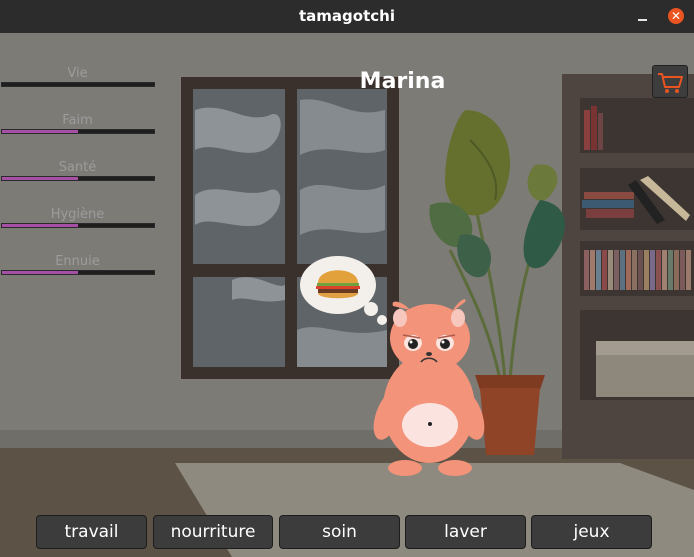 This screenshot has height=557, width=694. I want to click on minimize-icon, so click(643, 16).